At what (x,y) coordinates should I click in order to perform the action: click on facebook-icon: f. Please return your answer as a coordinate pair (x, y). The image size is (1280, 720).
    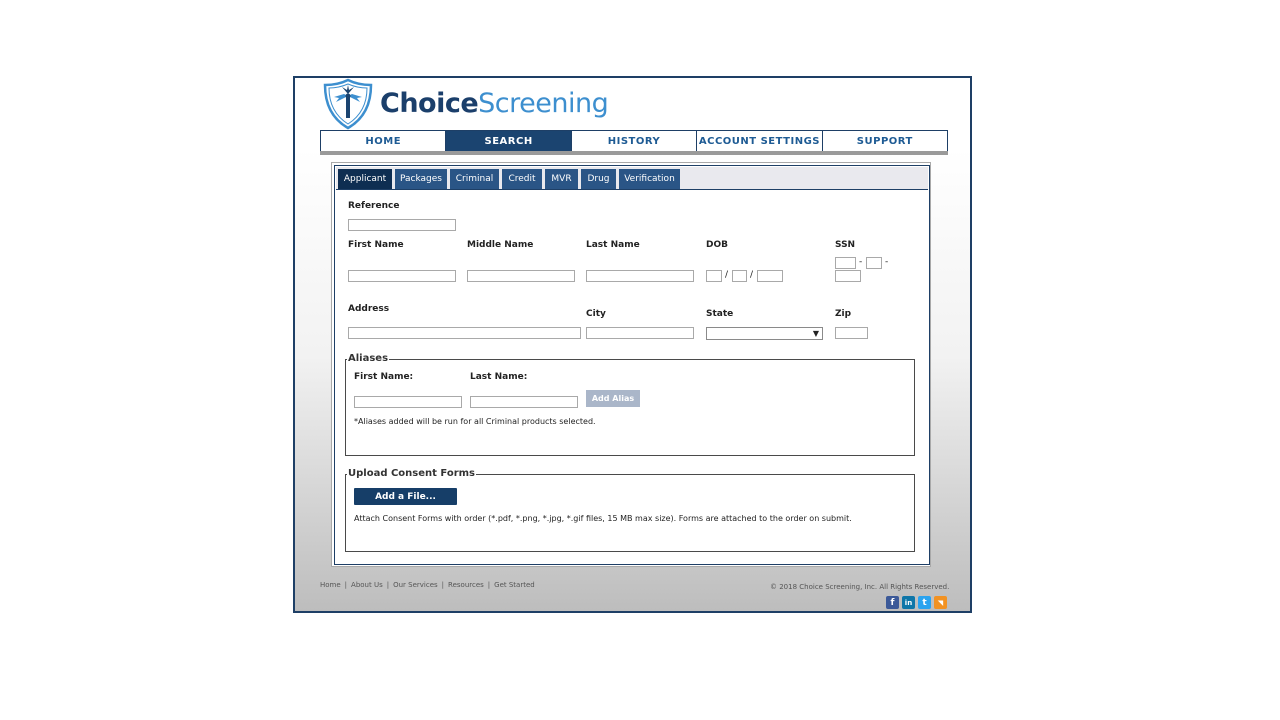
    Looking at the image, I should click on (892, 602).